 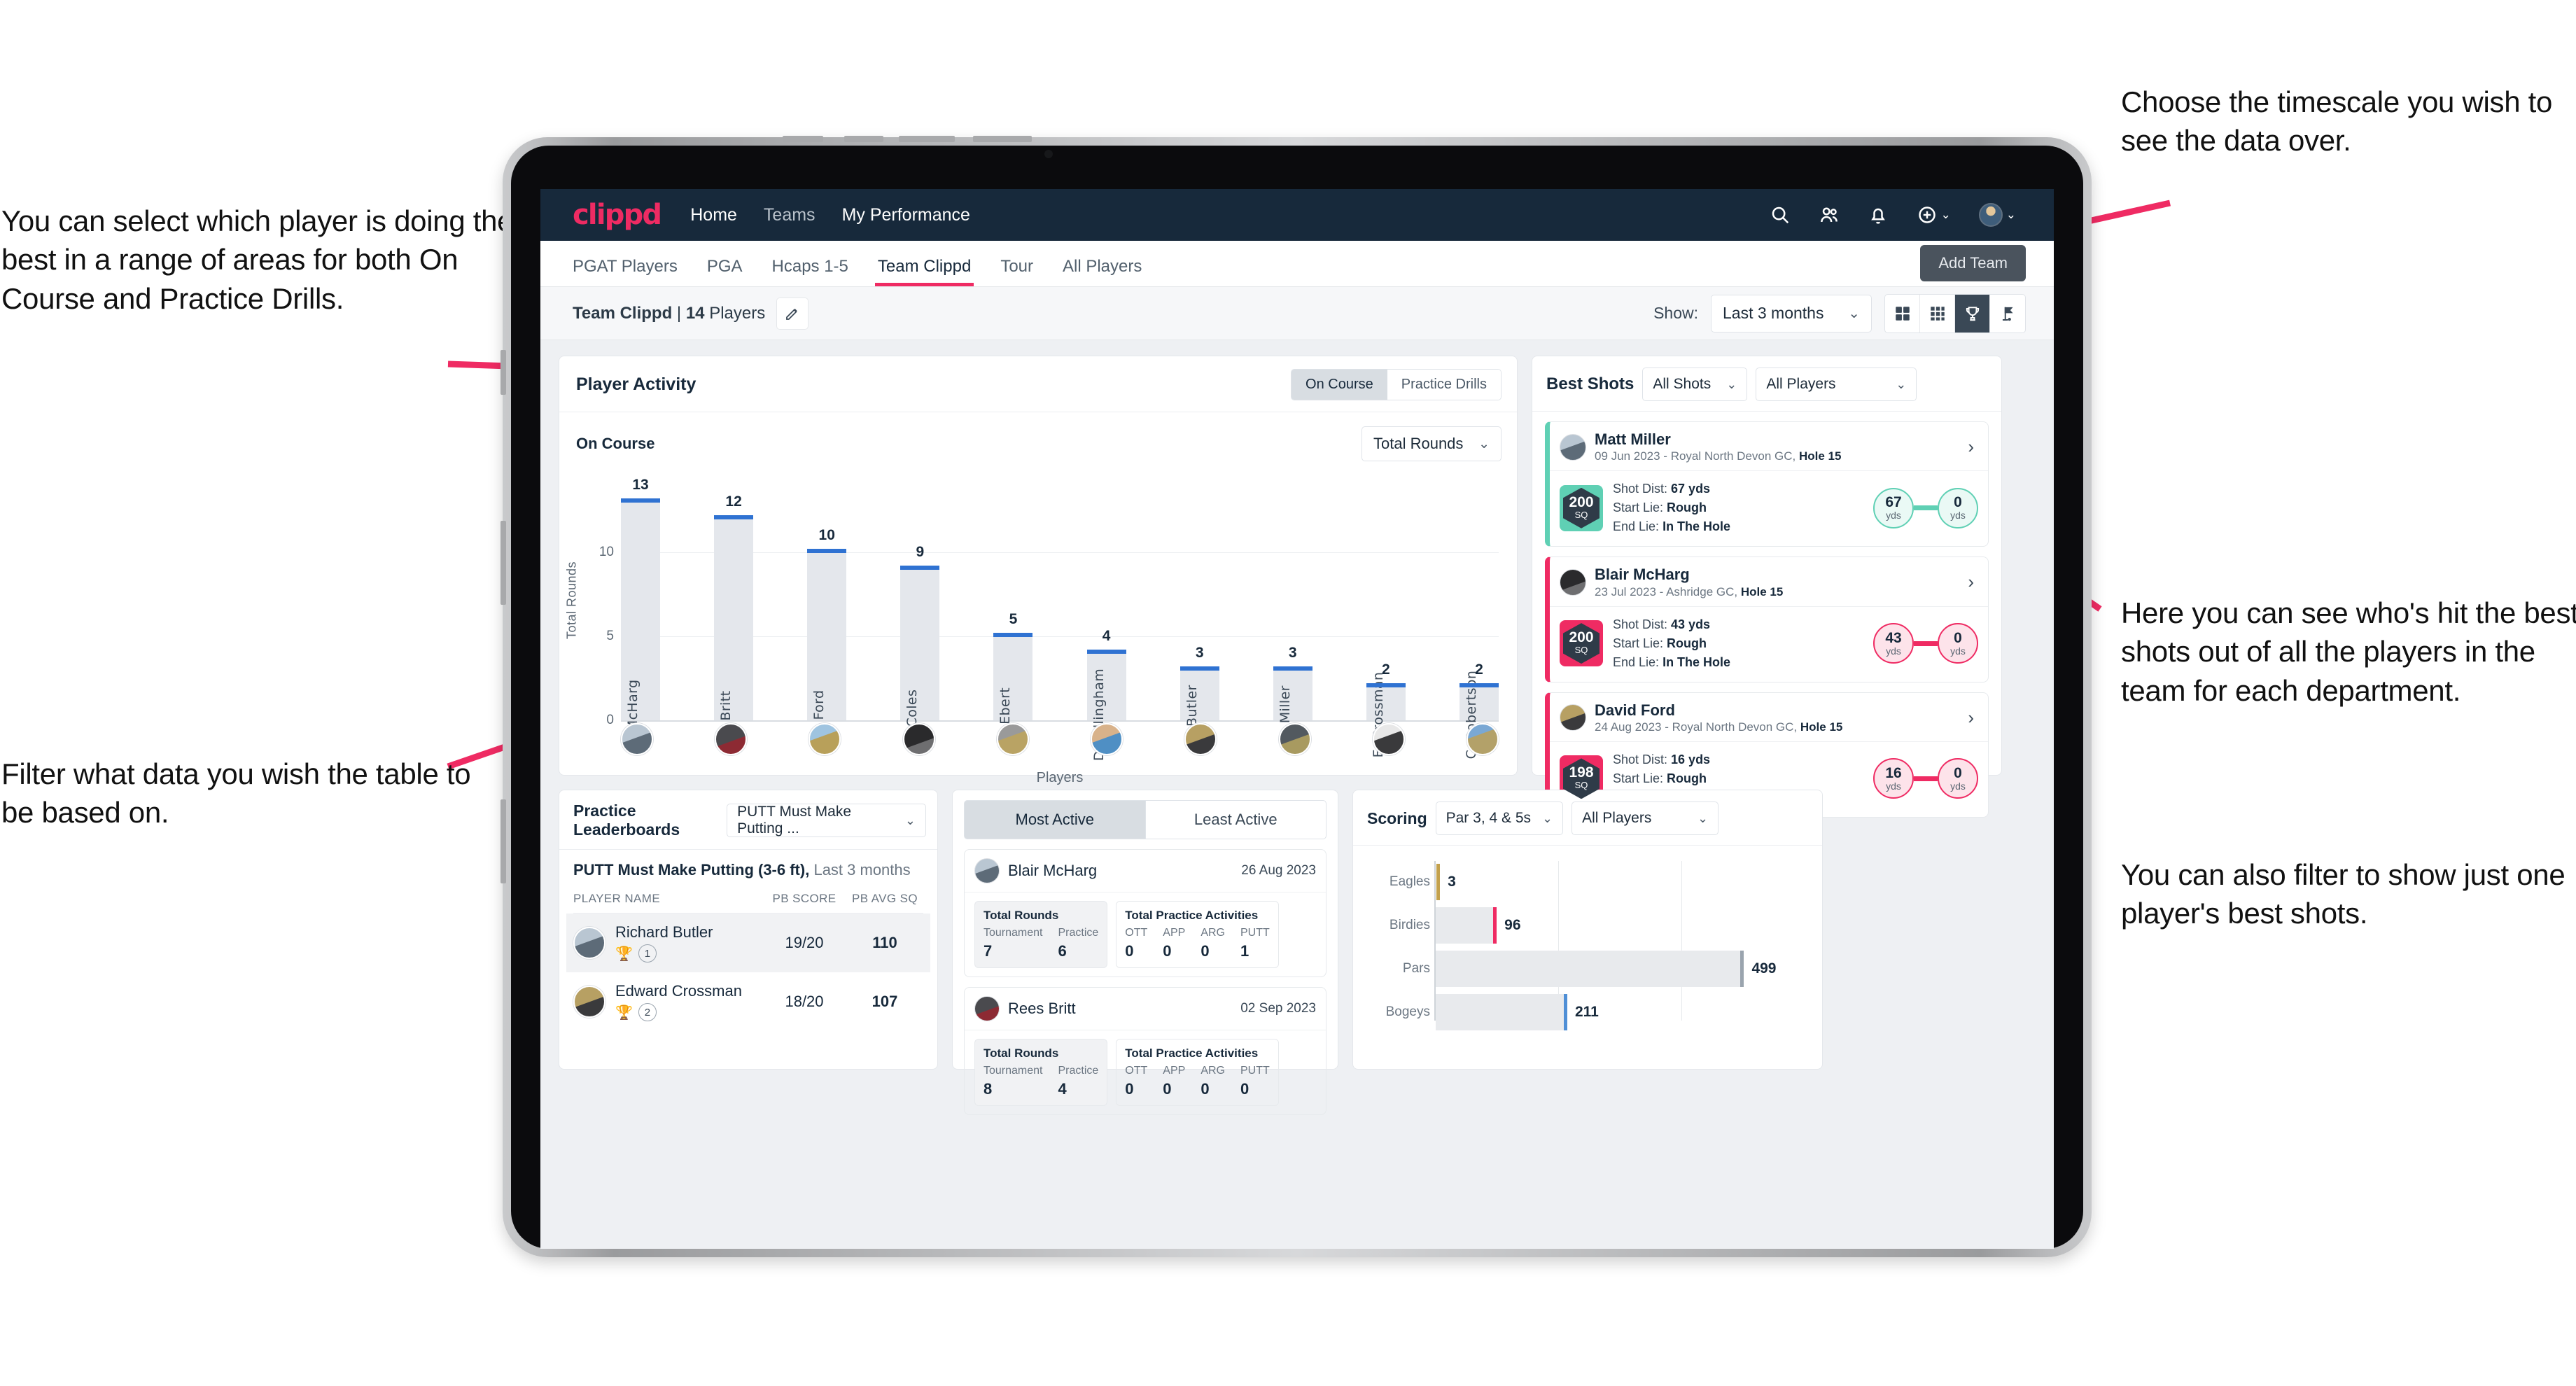 What do you see at coordinates (2007, 313) in the screenshot?
I see `view-flag-button` at bounding box center [2007, 313].